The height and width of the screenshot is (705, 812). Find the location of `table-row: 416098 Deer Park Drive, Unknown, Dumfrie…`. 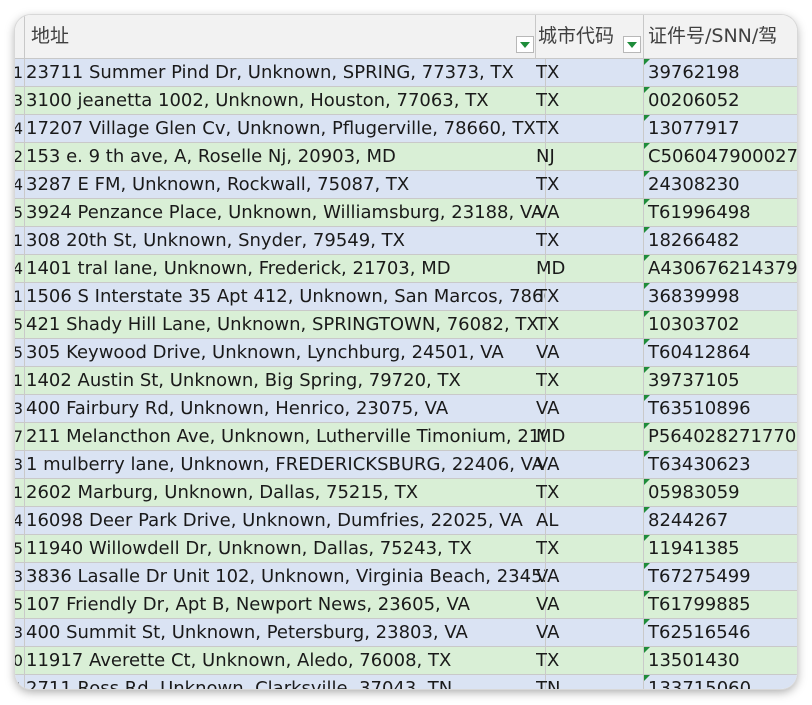

table-row: 416098 Deer Park Drive, Unknown, Dumfrie… is located at coordinates (406, 521).